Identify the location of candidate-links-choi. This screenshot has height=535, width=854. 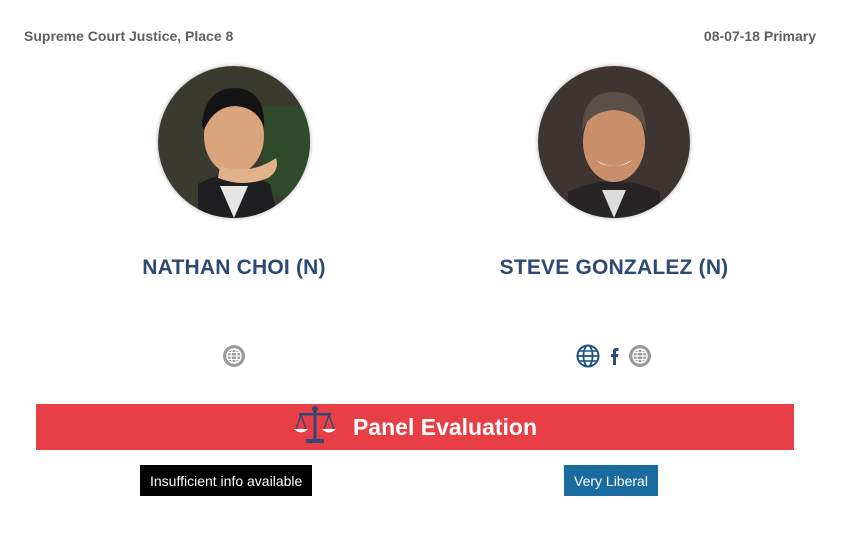
(234, 356).